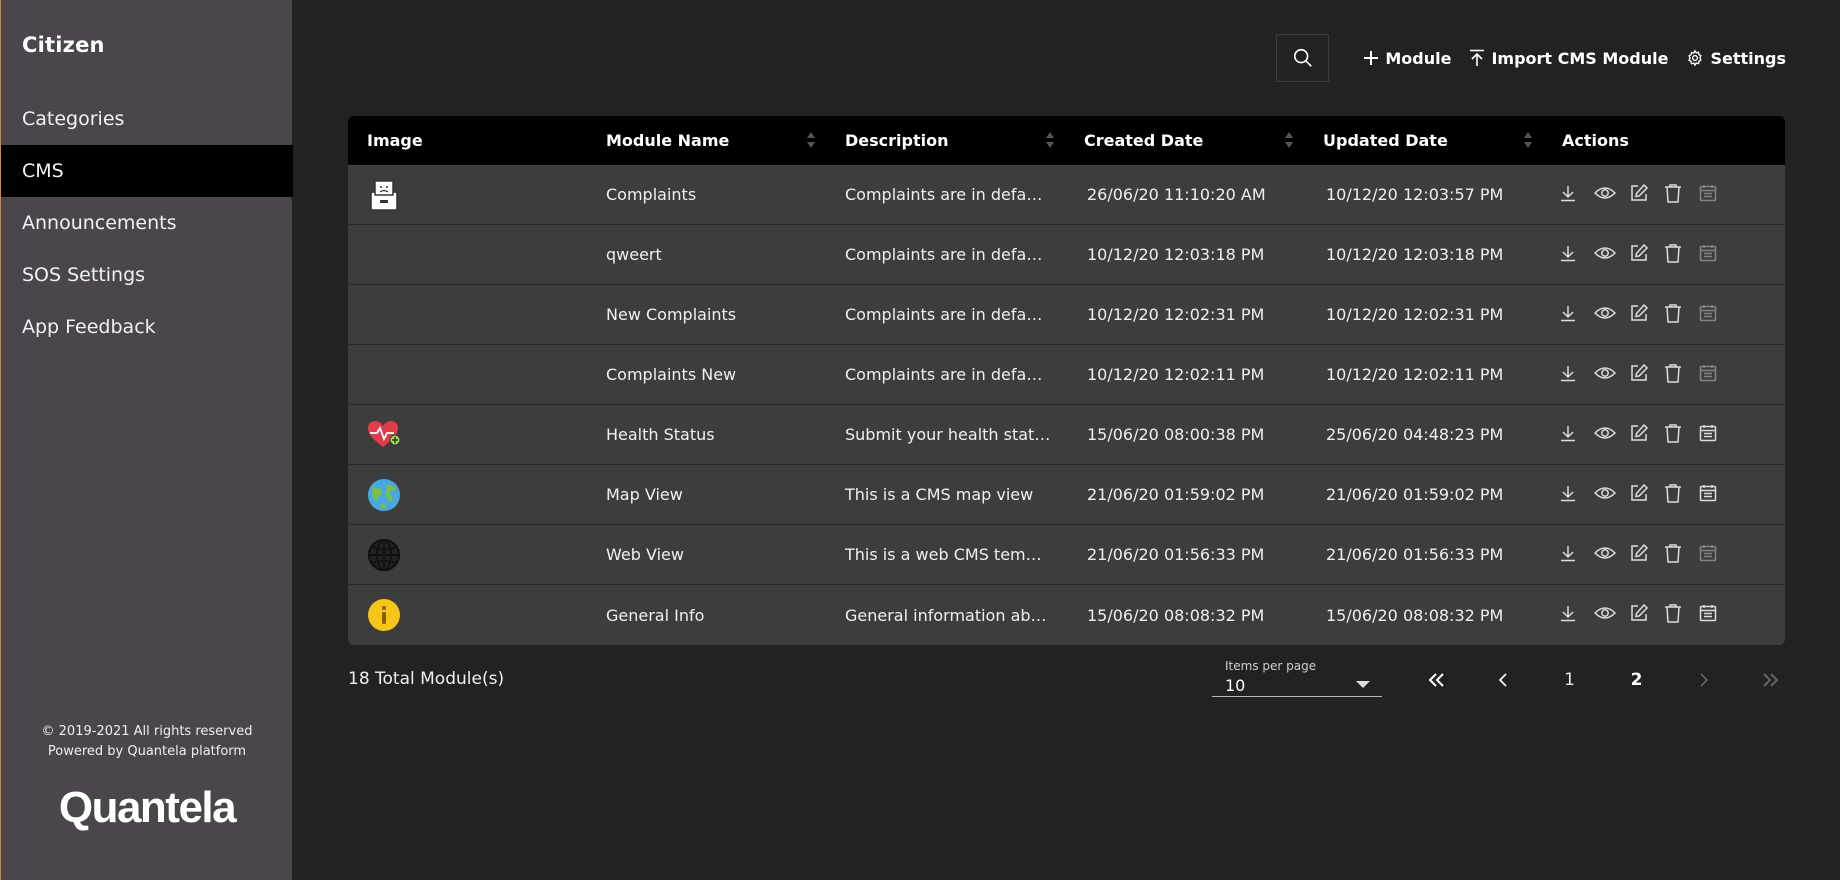 Image resolution: width=1840 pixels, height=880 pixels. Describe the element at coordinates (1605, 315) in the screenshot. I see `eye-icon` at that location.